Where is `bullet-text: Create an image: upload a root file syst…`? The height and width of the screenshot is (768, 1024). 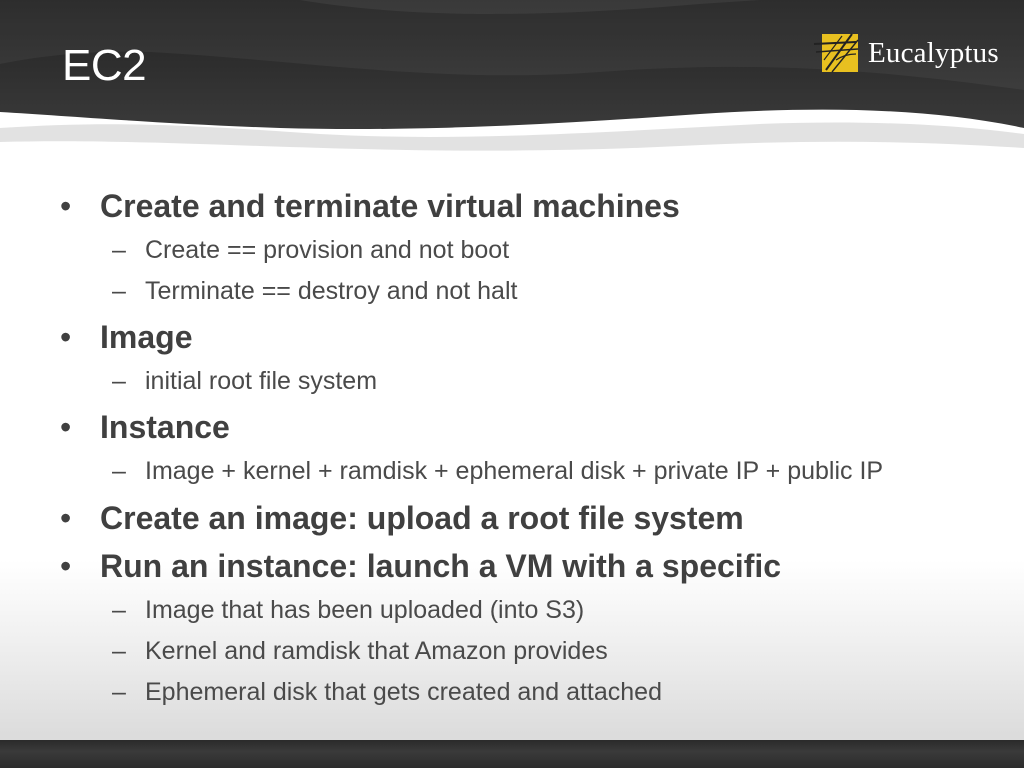 bullet-text: Create an image: upload a root file syst… is located at coordinates (422, 518).